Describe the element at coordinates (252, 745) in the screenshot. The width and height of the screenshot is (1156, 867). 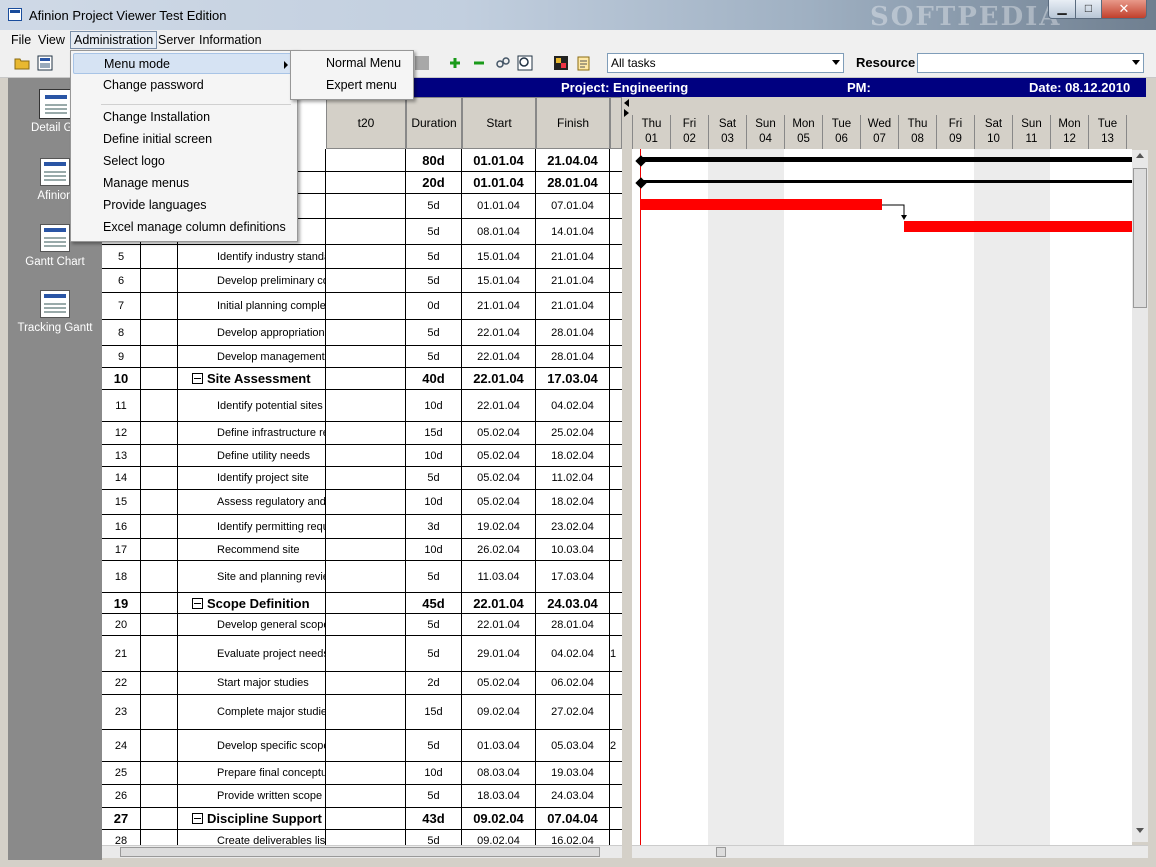
I see `task-name-cell: Develop specific scope` at that location.